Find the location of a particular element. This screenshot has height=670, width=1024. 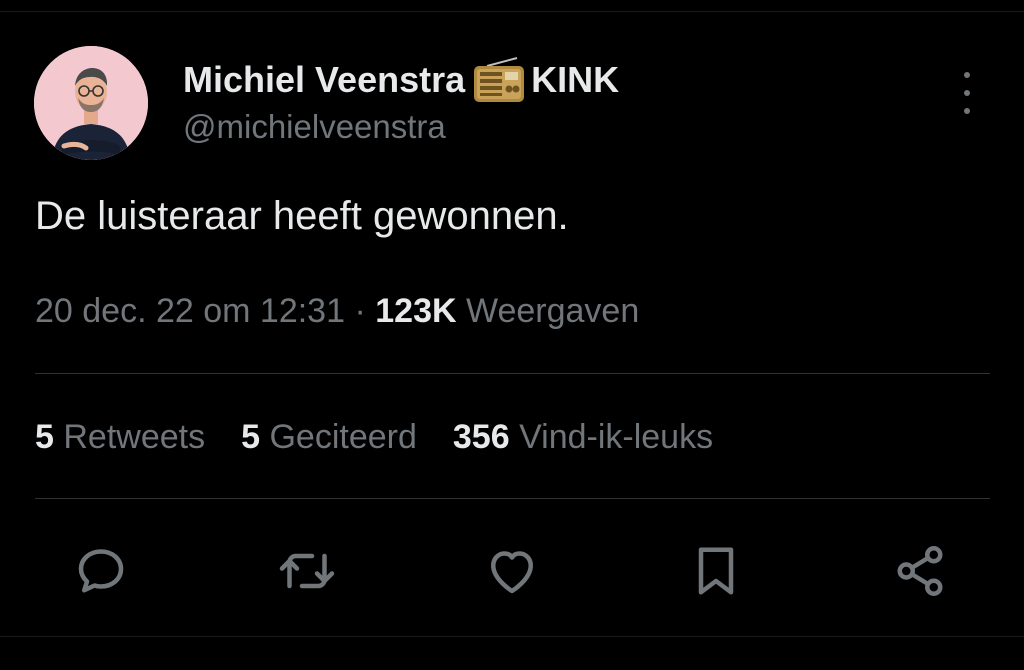

bookmark-button is located at coordinates (716, 571).